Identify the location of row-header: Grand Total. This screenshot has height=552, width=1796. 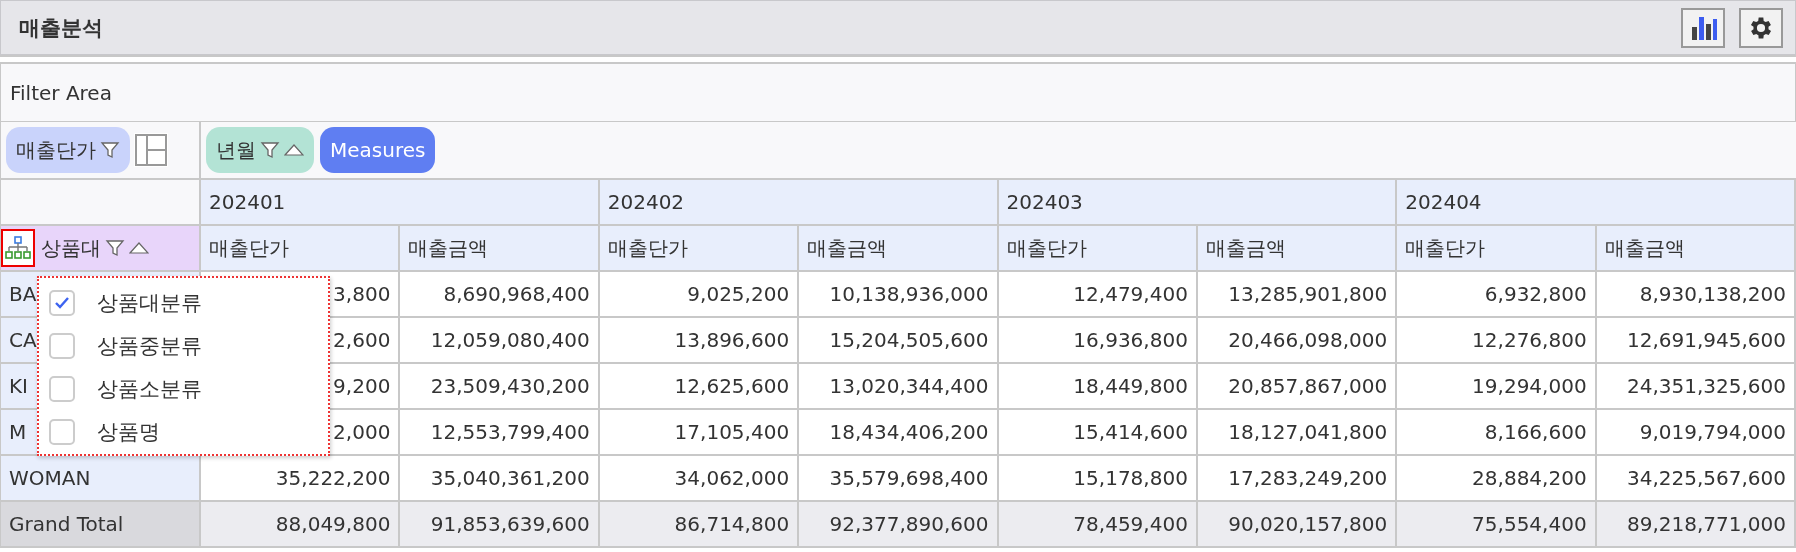
(101, 525).